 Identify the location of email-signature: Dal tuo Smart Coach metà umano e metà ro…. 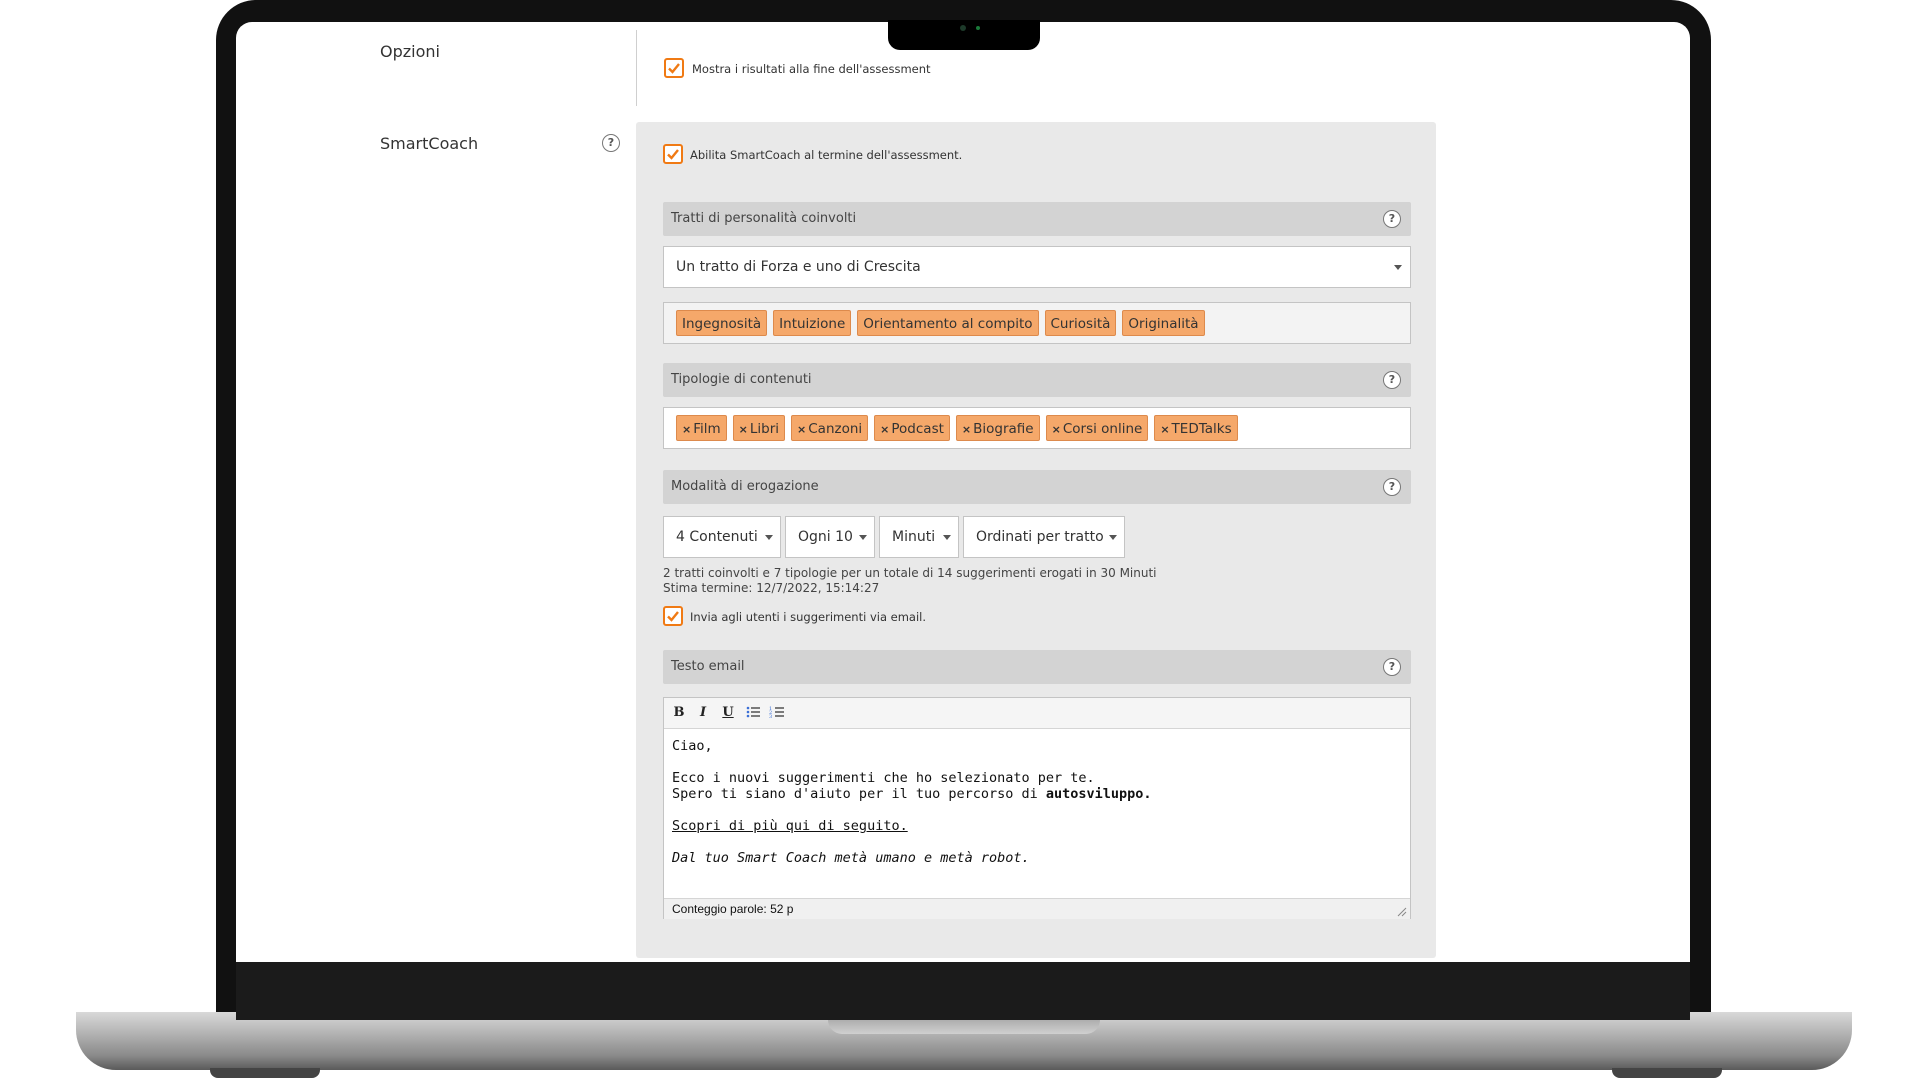
(851, 858).